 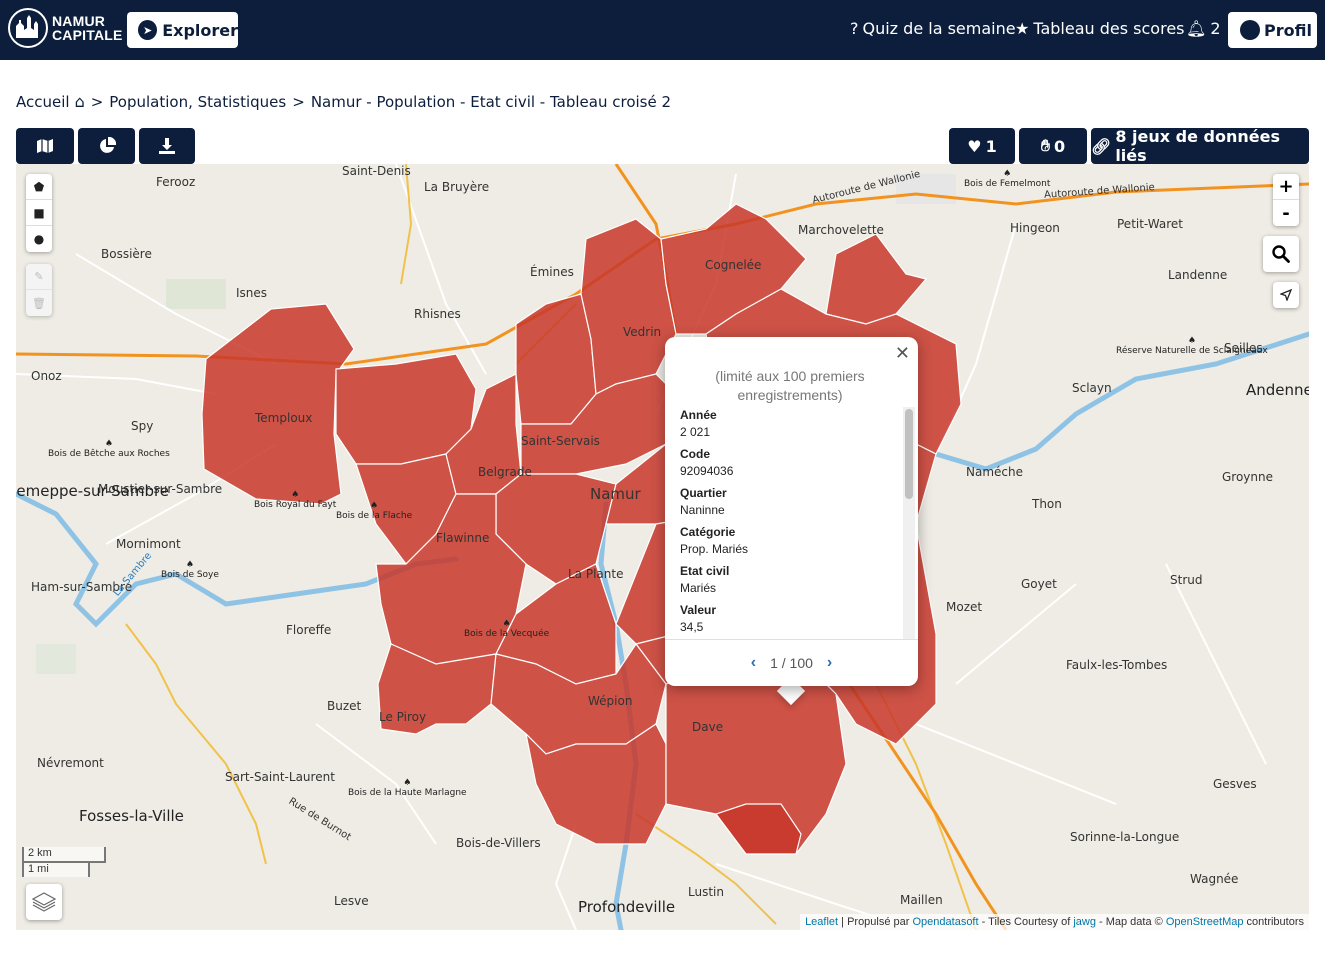 I want to click on draw-rectangle-button: ■, so click(x=39, y=213).